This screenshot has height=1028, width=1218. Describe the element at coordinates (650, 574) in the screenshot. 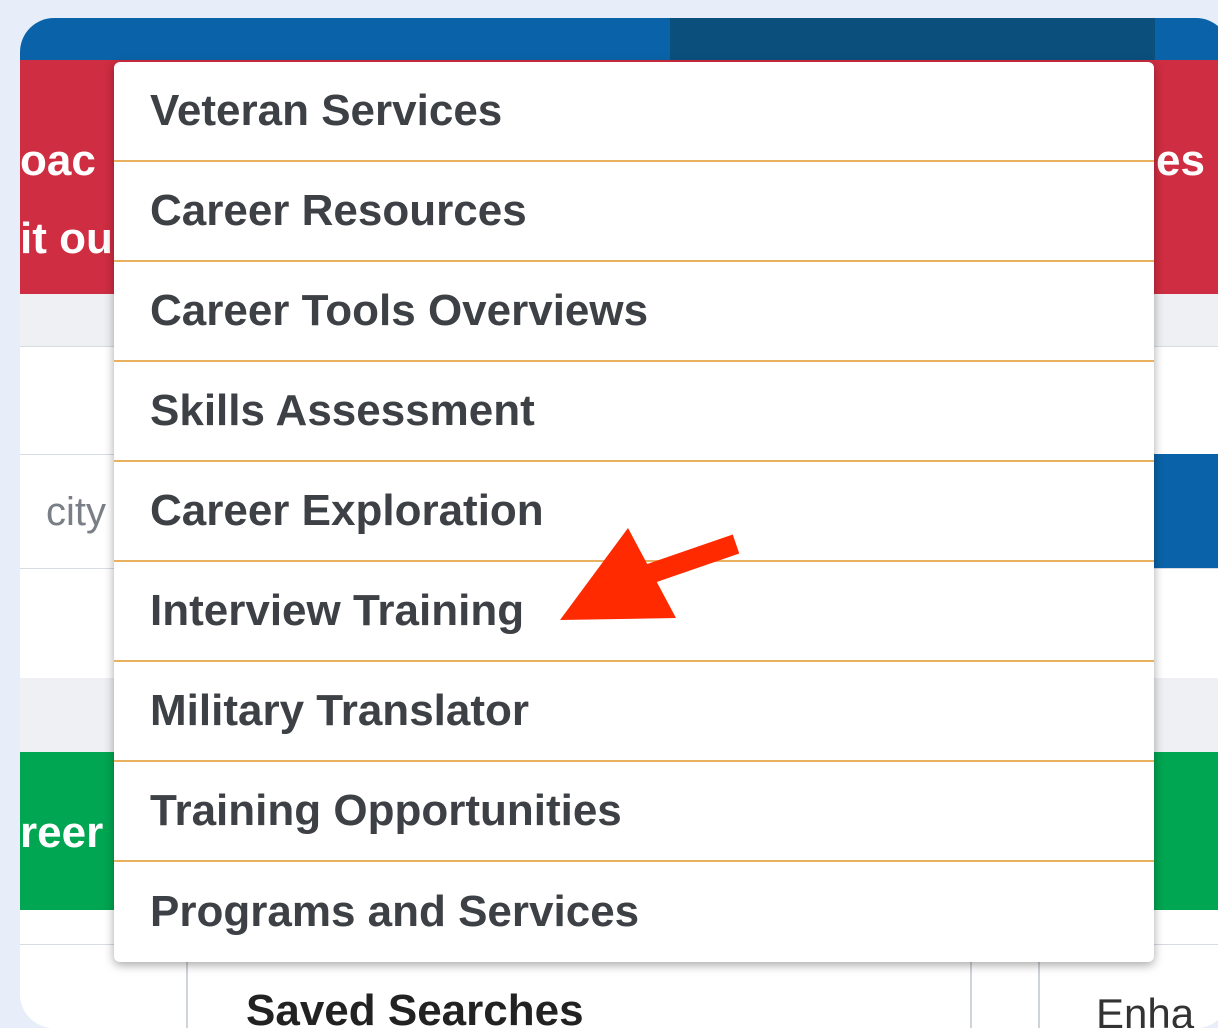

I see `red-arrow-icon` at that location.